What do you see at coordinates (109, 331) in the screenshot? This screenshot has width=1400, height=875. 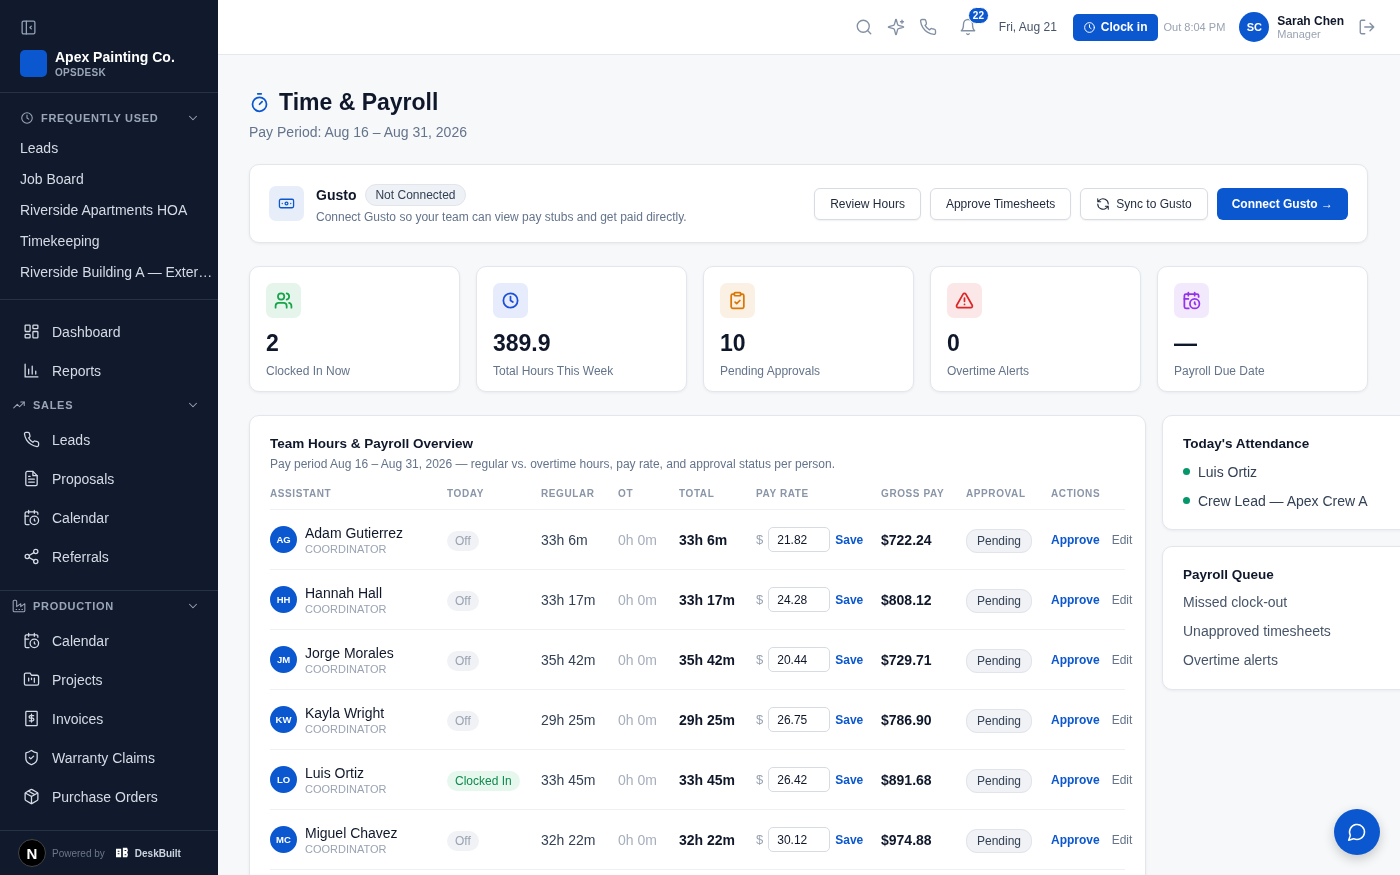 I see `nav-item: Dashboard` at bounding box center [109, 331].